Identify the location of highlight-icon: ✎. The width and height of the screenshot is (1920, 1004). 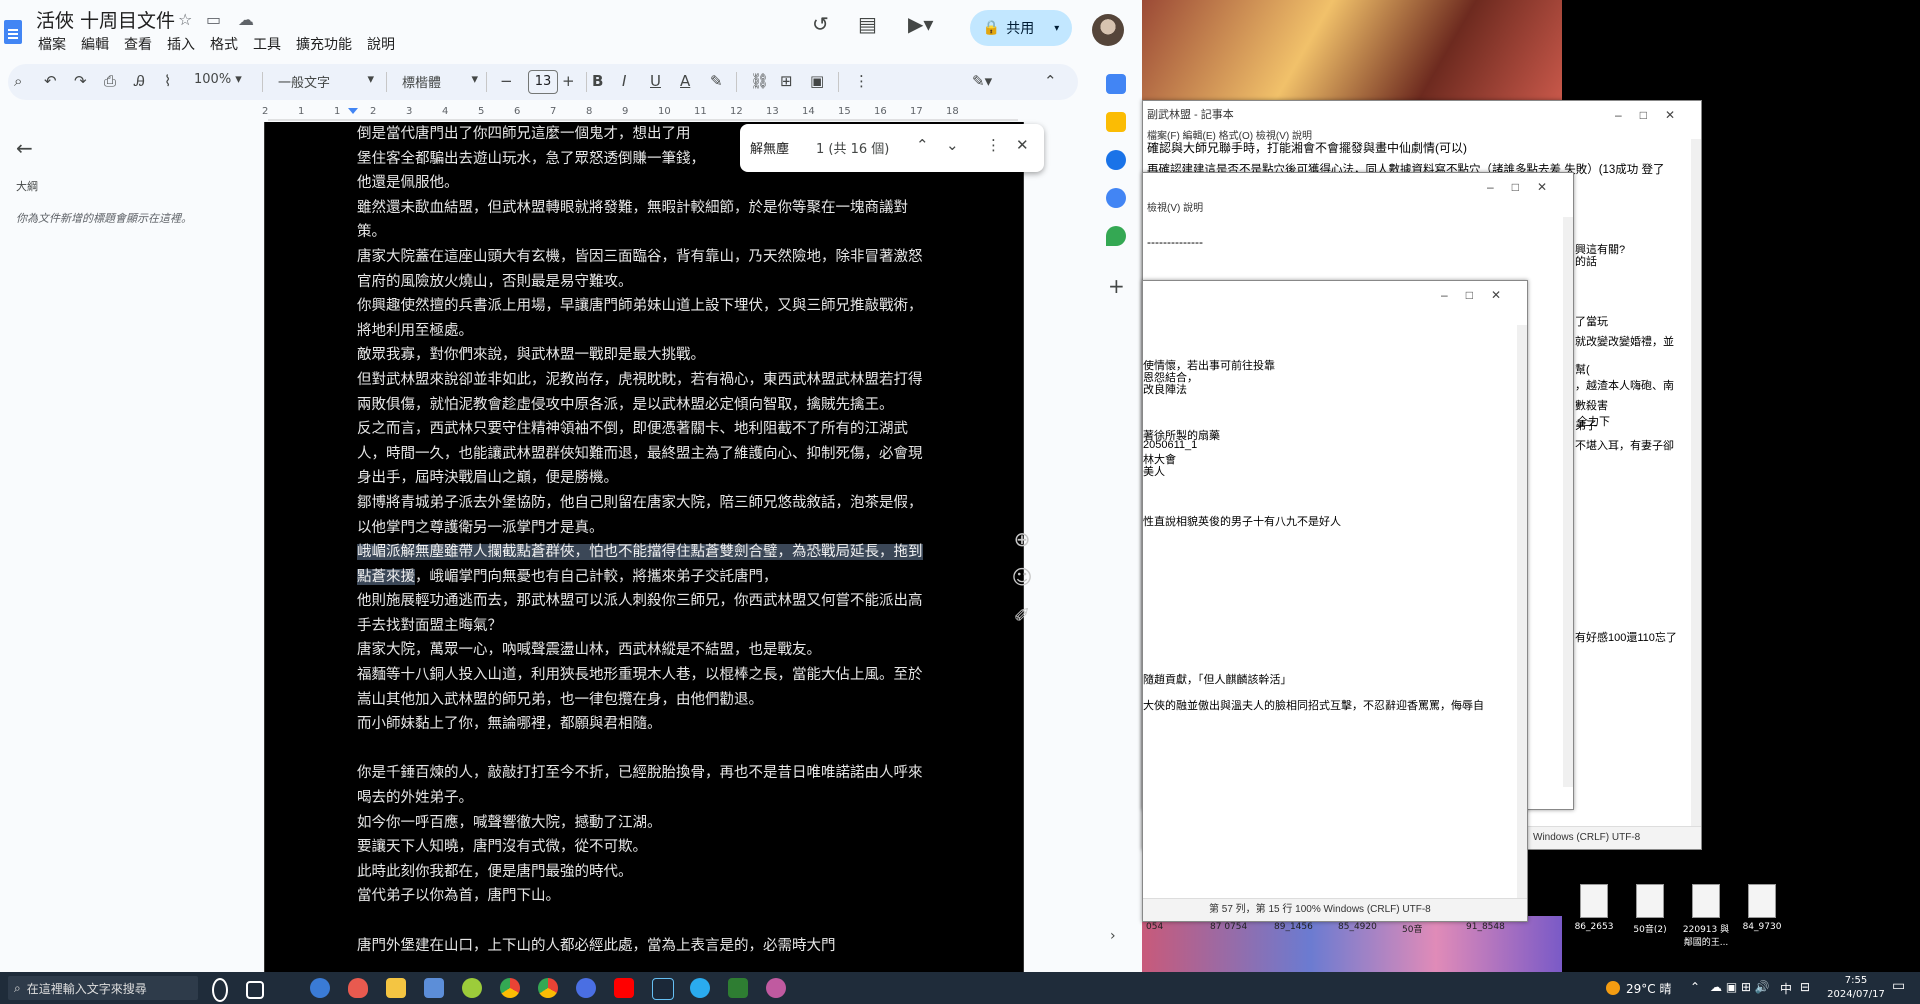
(716, 81).